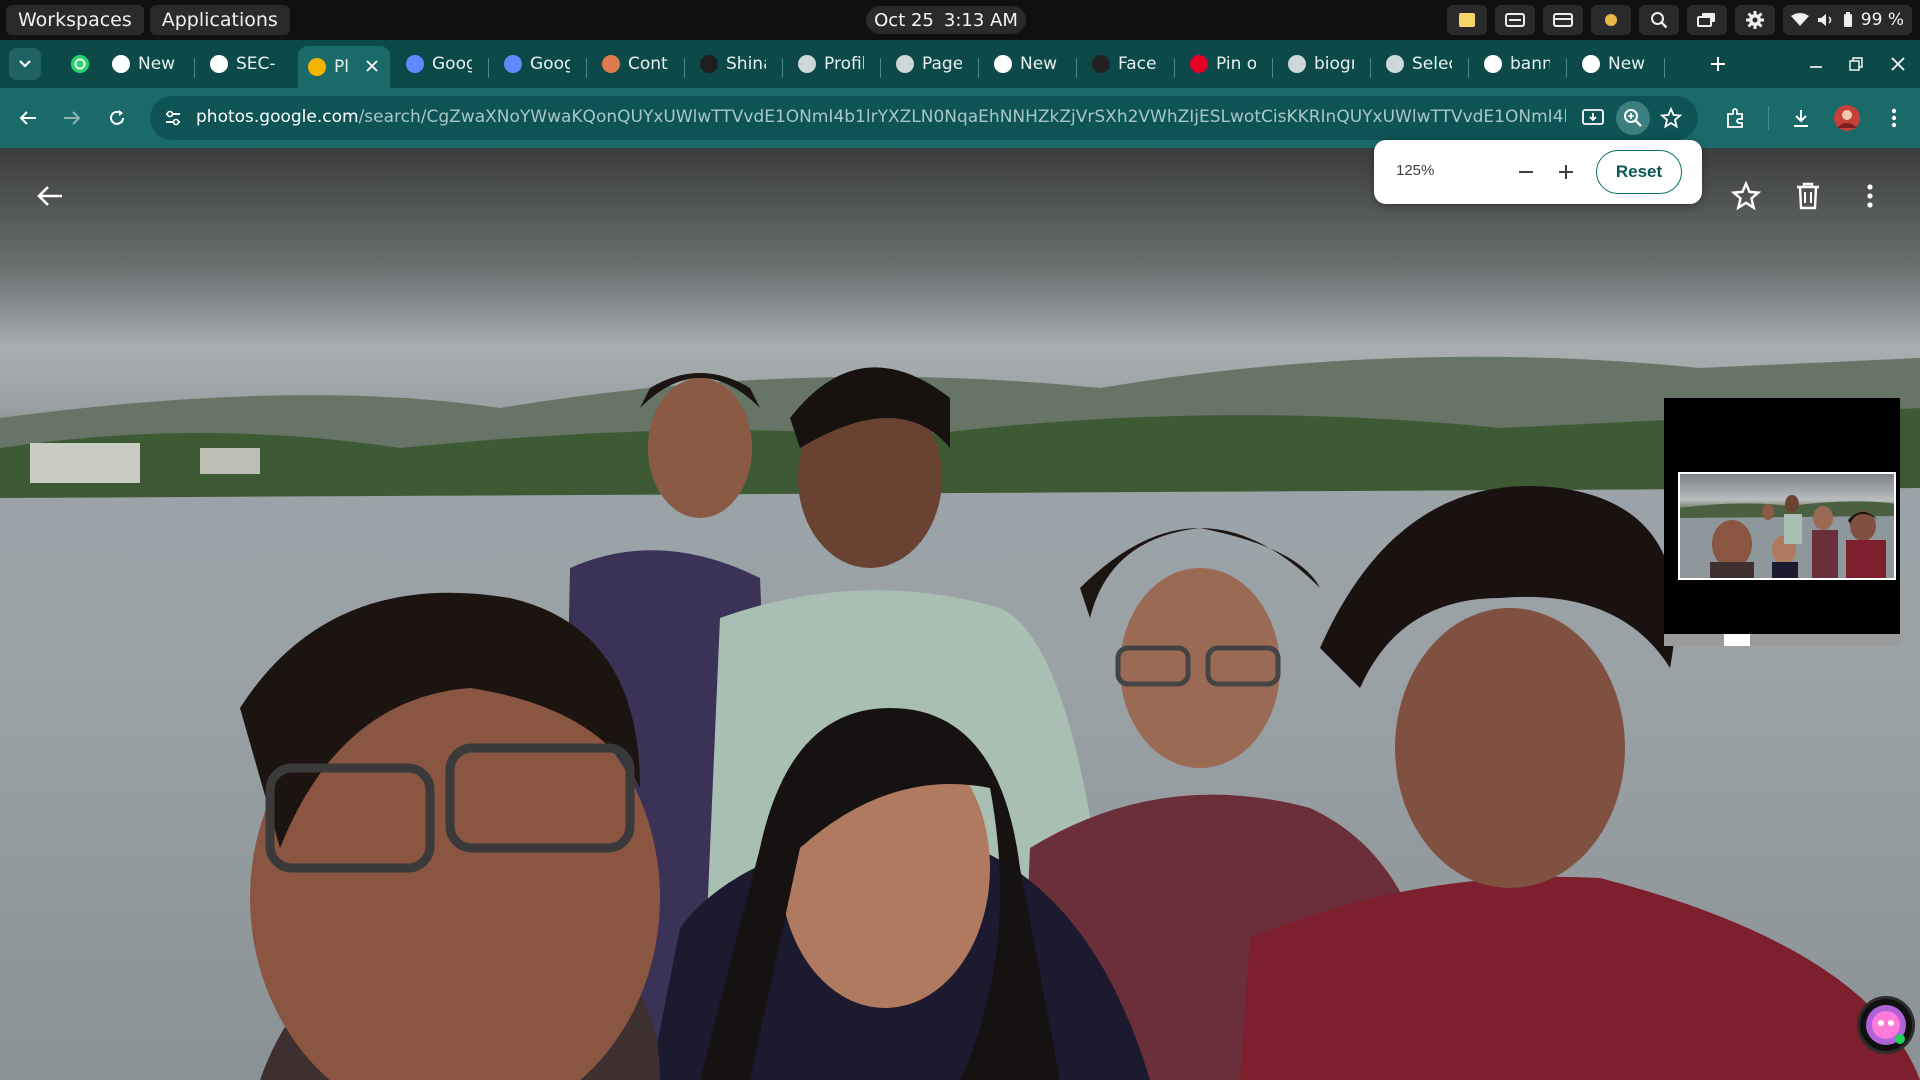 The image size is (1920, 1080). I want to click on favorite-button, so click(1746, 196).